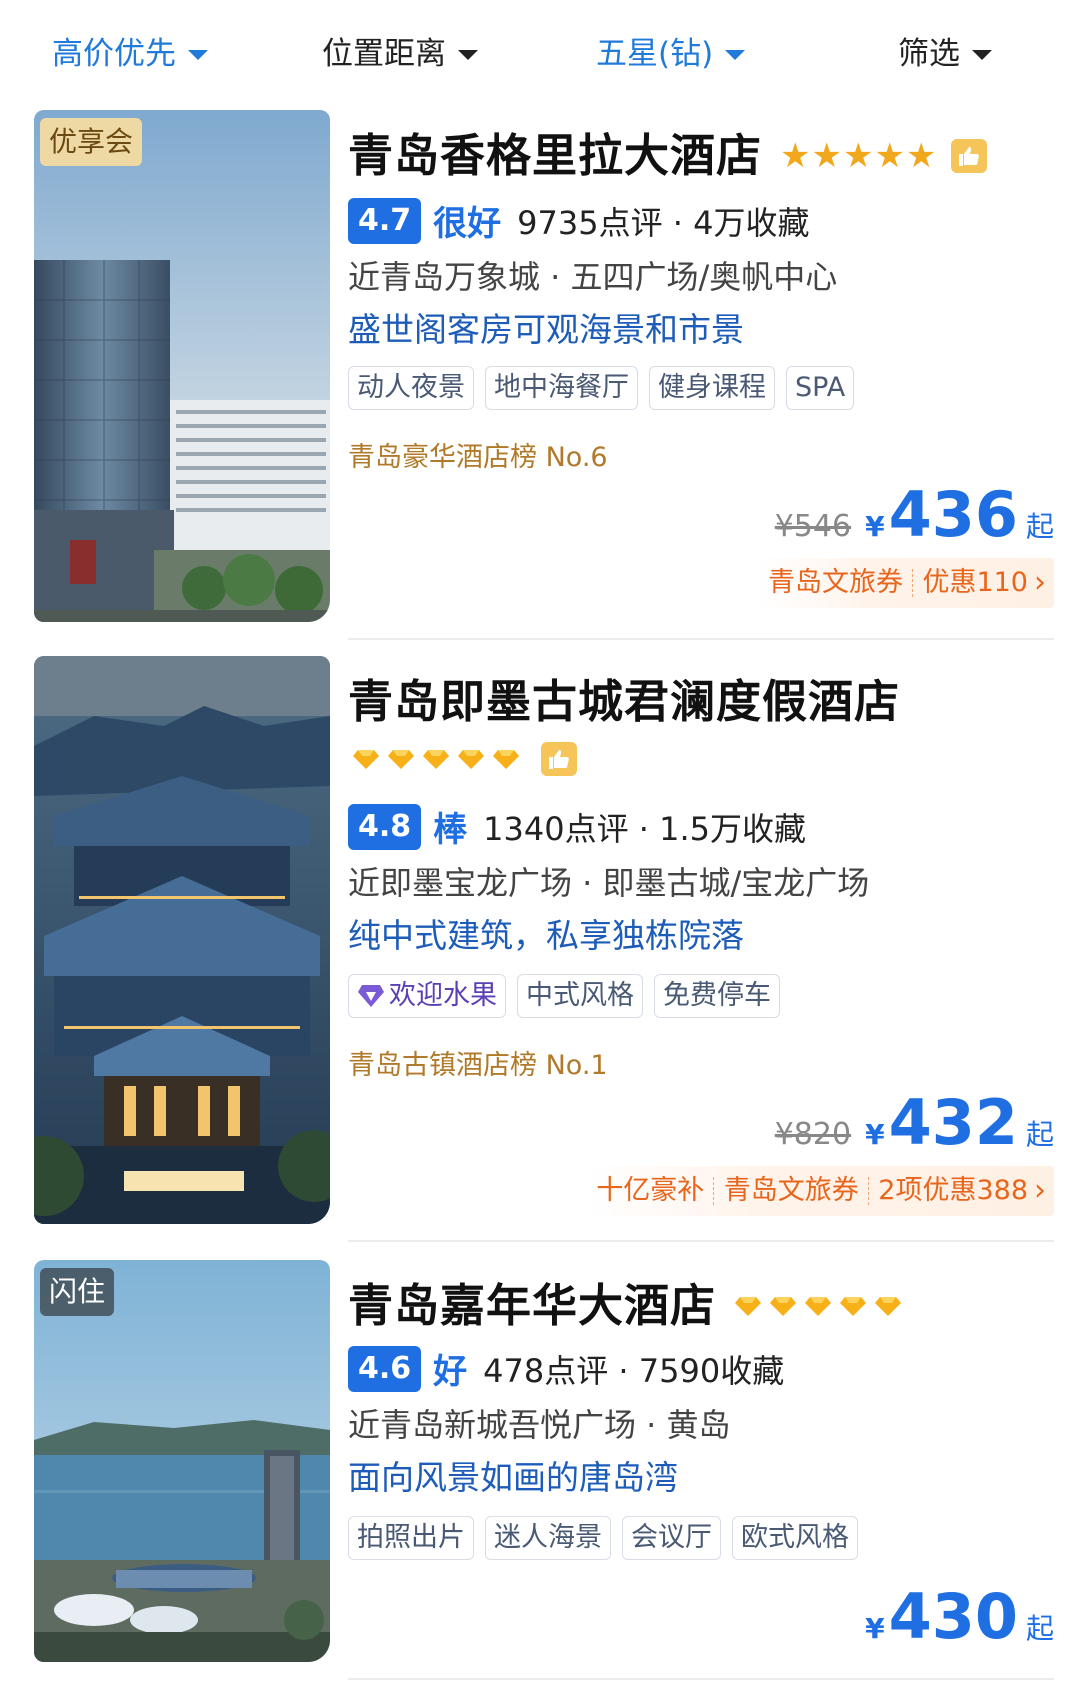 This screenshot has height=1684, width=1080. I want to click on tag-list: 拍照出片 迷人海景 会议厅 欧式风格, so click(608, 1538).